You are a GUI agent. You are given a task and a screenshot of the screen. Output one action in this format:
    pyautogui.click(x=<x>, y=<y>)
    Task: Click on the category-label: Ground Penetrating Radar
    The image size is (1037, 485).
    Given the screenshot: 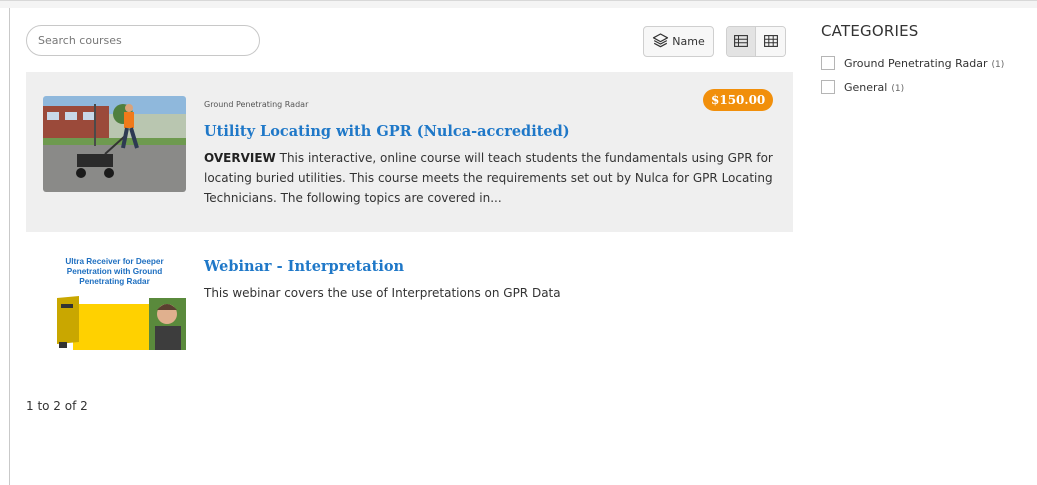 What is the action you would take?
    pyautogui.click(x=916, y=63)
    